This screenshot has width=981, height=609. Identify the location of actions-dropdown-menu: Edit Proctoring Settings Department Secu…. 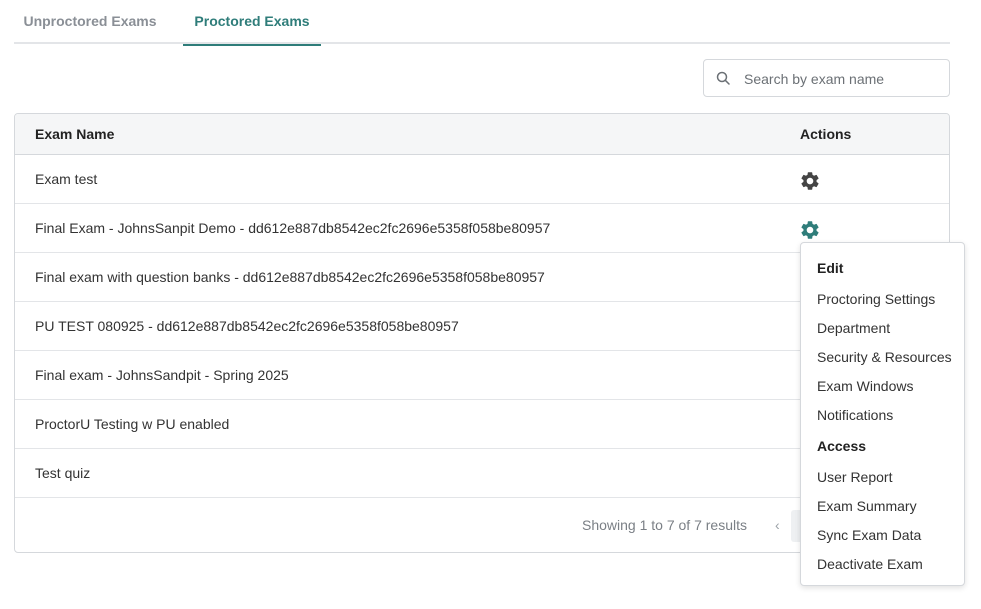
(882, 414).